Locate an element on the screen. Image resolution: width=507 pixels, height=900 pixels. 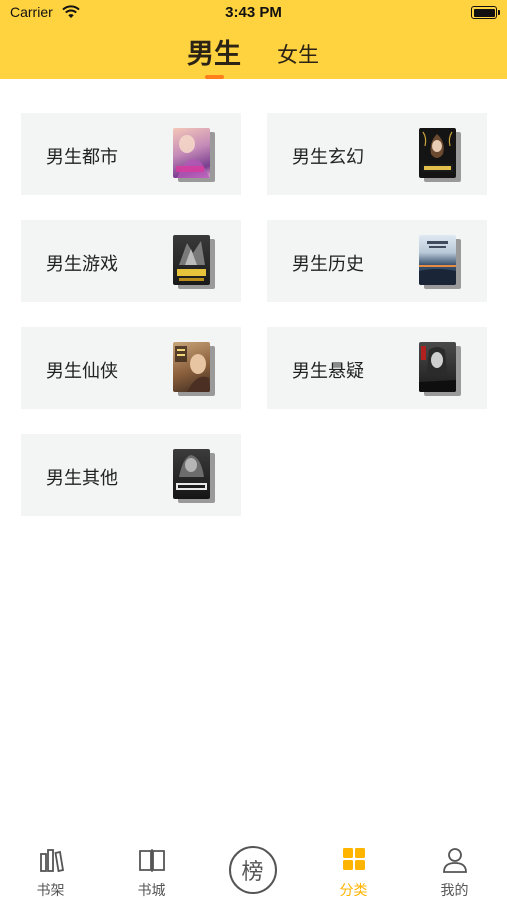
tab-label: 书架 is located at coordinates (50, 891).